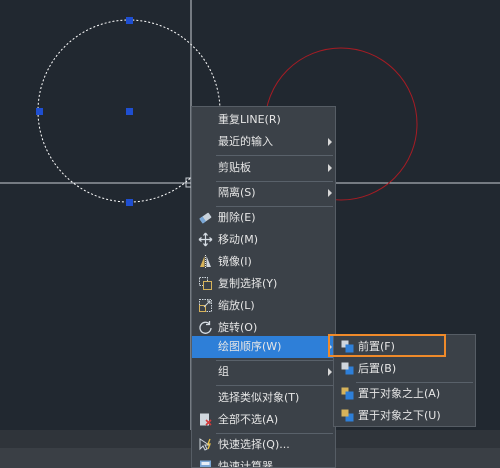  What do you see at coordinates (263, 168) in the screenshot?
I see `menu-item-clipboard: 剪贴板` at bounding box center [263, 168].